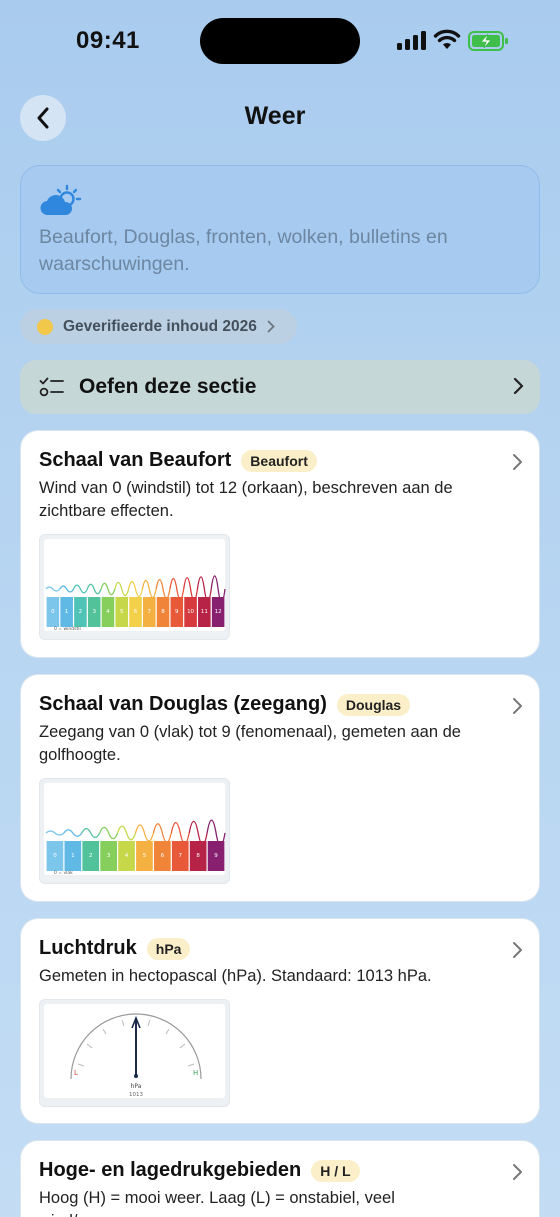 This screenshot has height=1217, width=560. What do you see at coordinates (88, 948) in the screenshot?
I see `card-title: Luchtdruk` at bounding box center [88, 948].